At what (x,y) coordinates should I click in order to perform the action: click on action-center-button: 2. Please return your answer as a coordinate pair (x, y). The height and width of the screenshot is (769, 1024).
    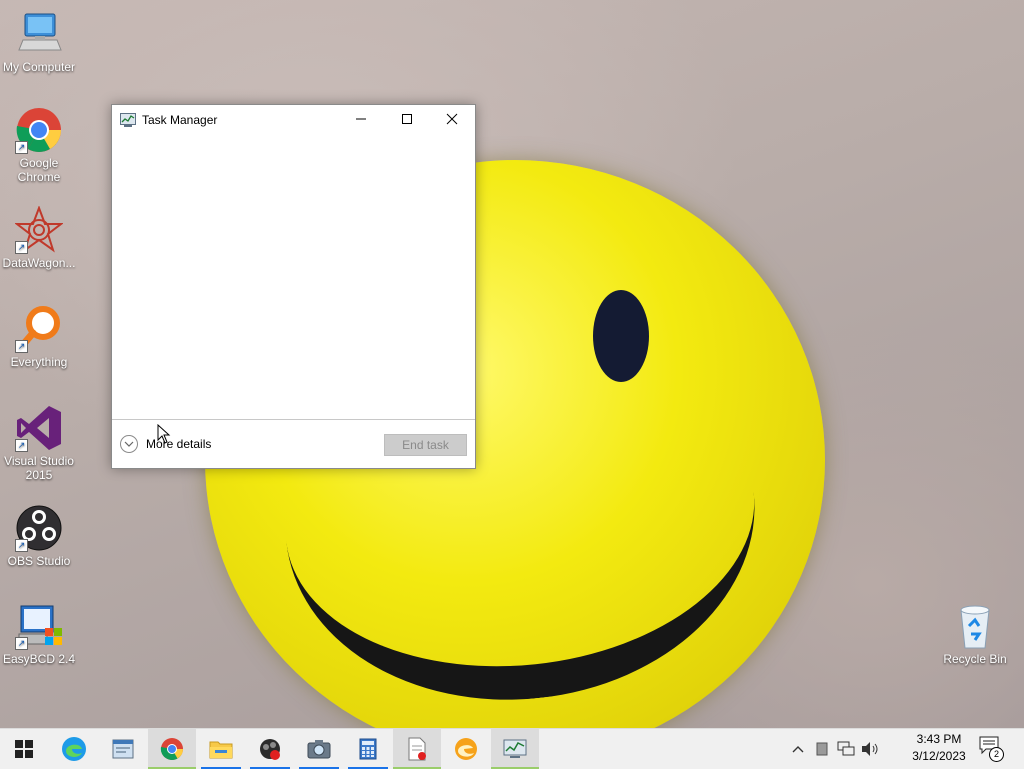
    Looking at the image, I should click on (993, 749).